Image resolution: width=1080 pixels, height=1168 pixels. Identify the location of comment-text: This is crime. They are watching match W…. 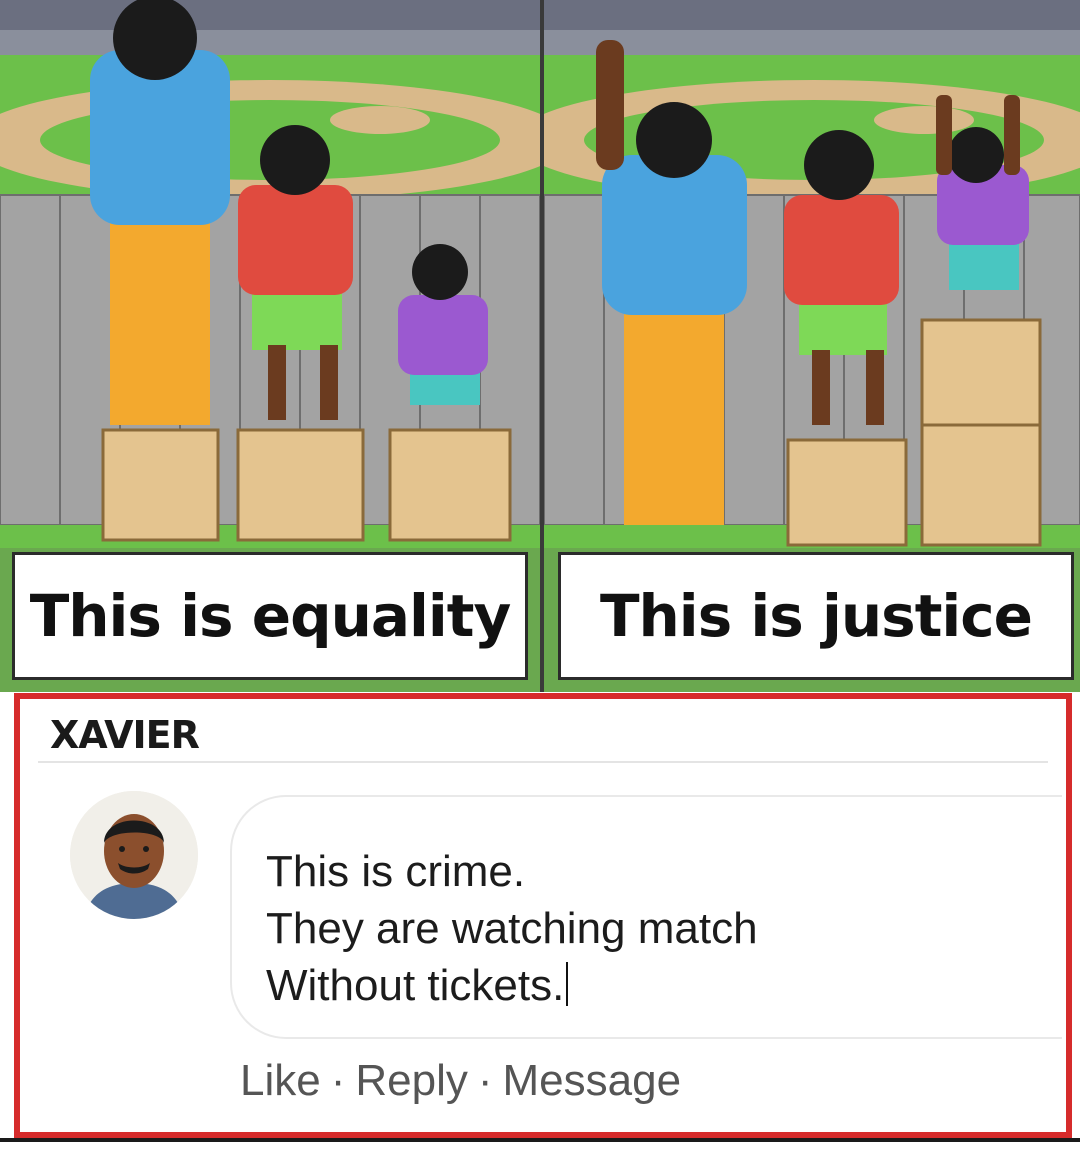
(512, 928).